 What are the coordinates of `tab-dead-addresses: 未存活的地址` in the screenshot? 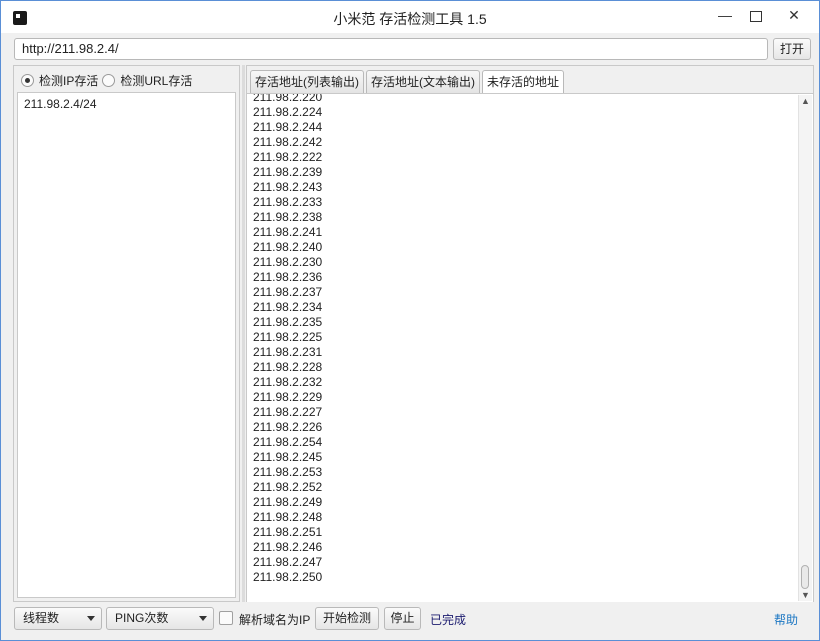 It's located at (523, 82).